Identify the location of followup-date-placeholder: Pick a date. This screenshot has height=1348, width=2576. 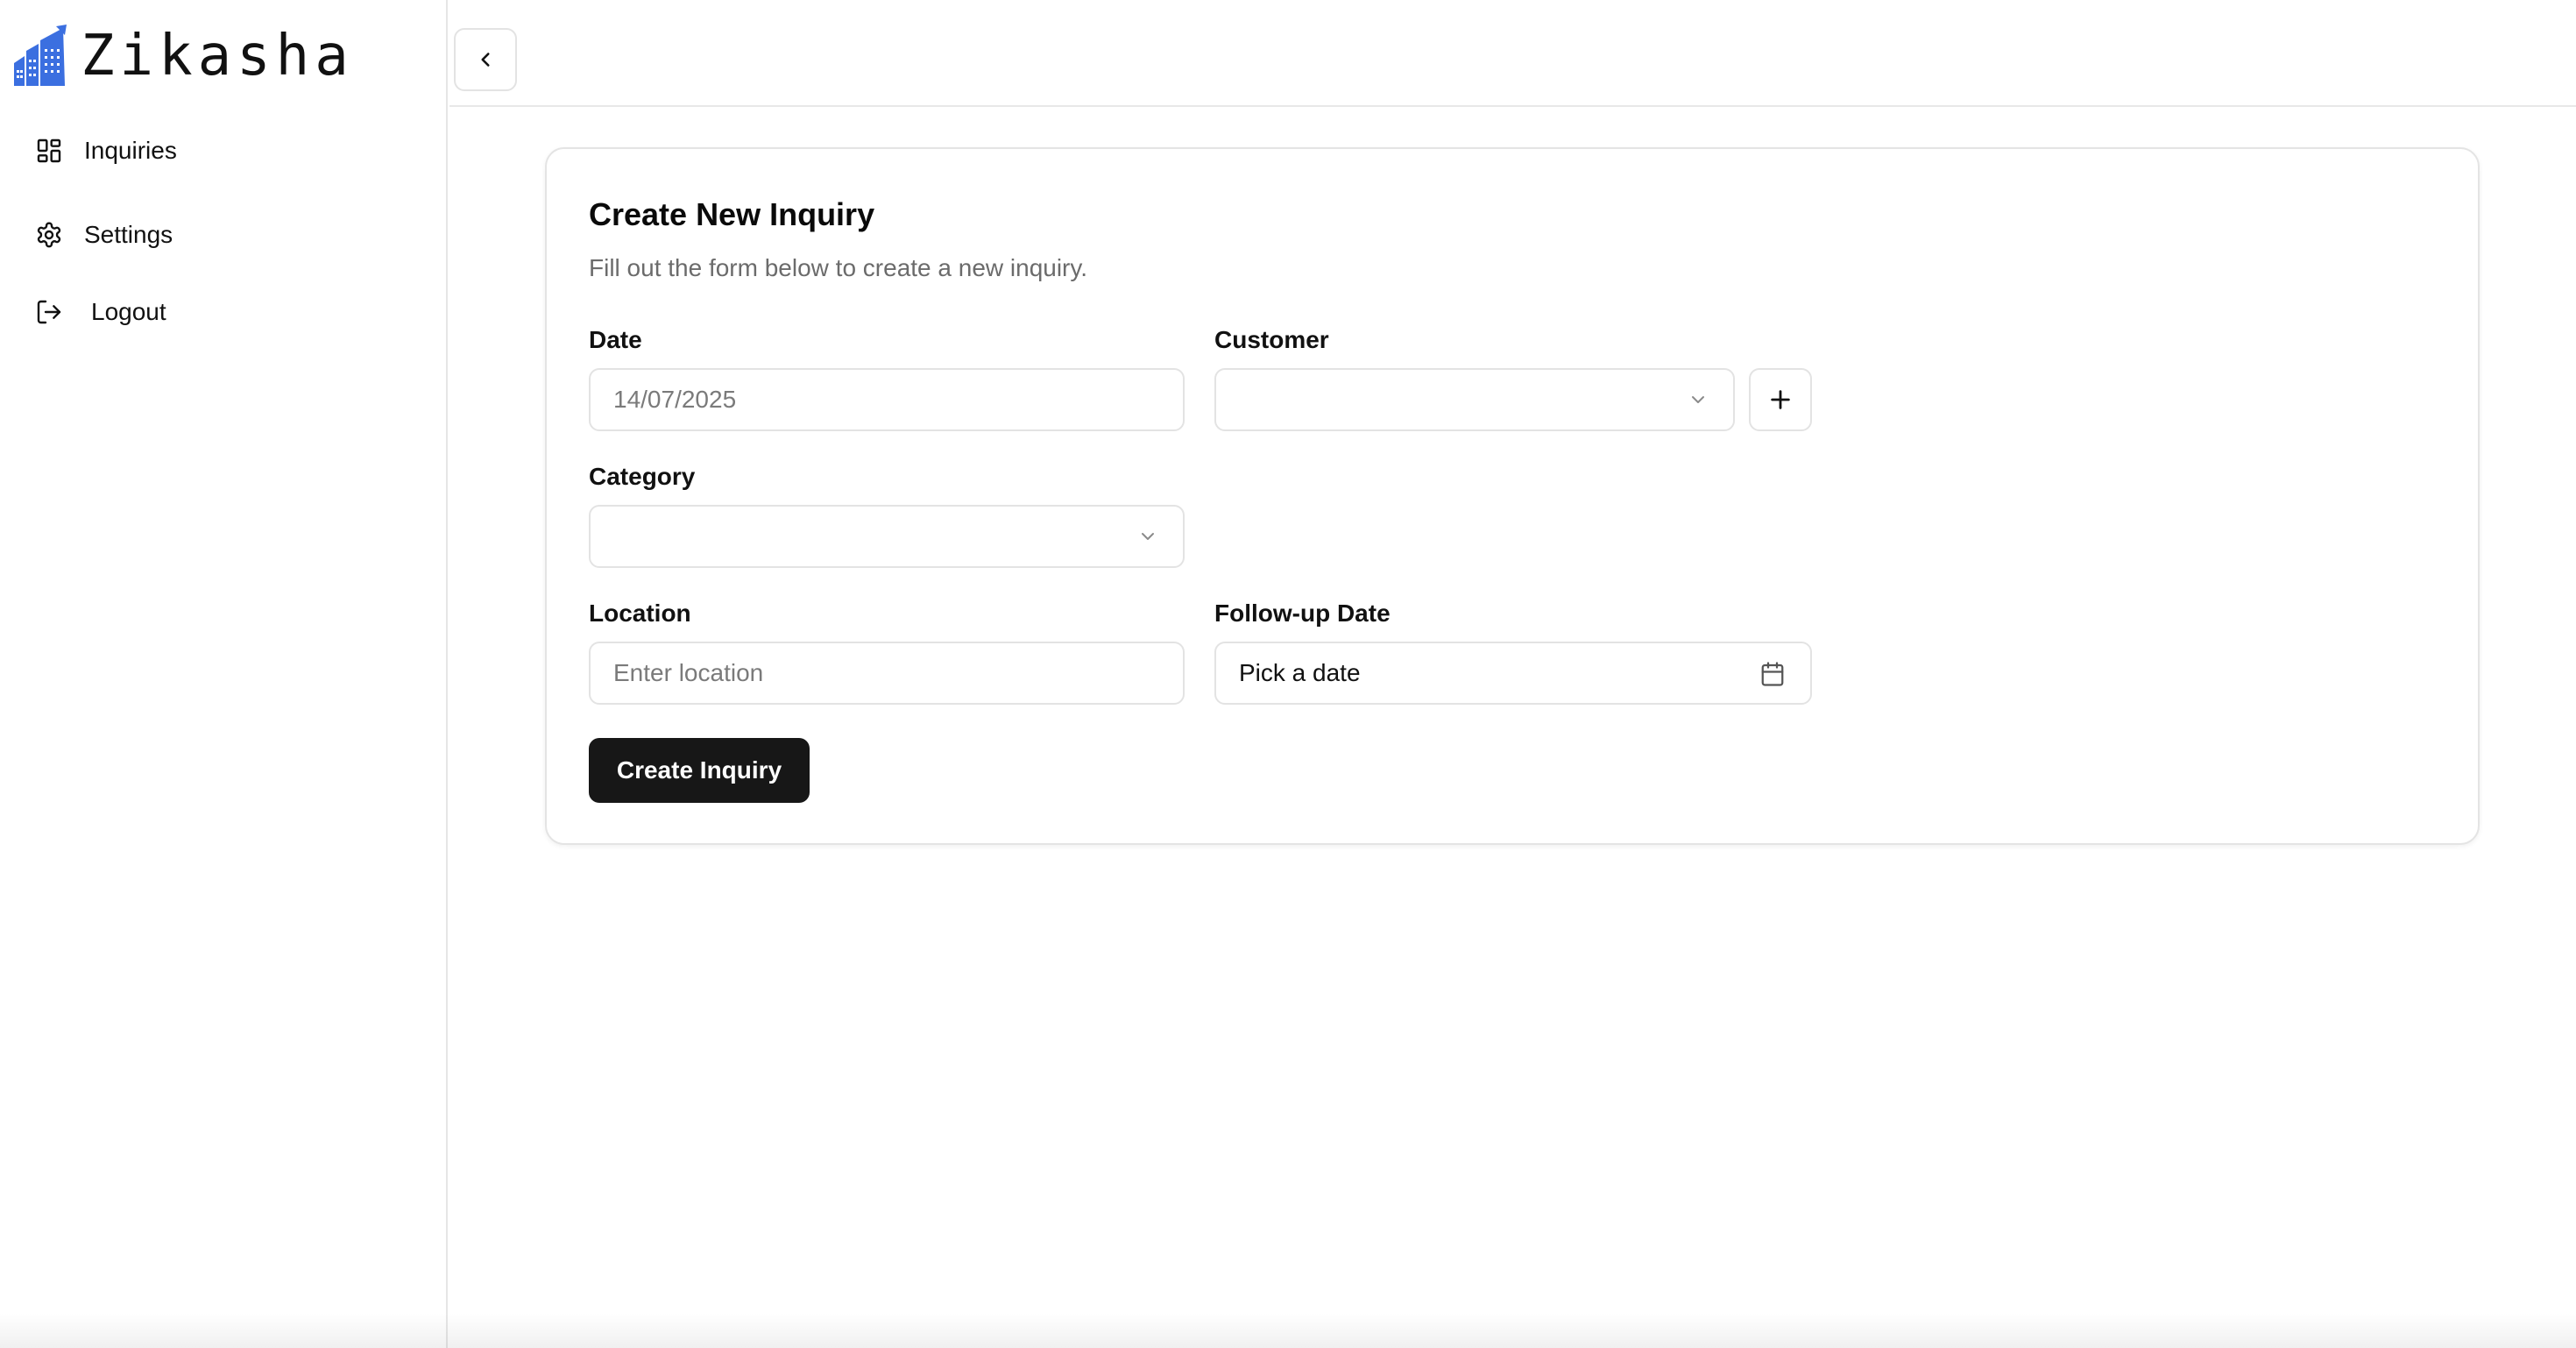
(1300, 672).